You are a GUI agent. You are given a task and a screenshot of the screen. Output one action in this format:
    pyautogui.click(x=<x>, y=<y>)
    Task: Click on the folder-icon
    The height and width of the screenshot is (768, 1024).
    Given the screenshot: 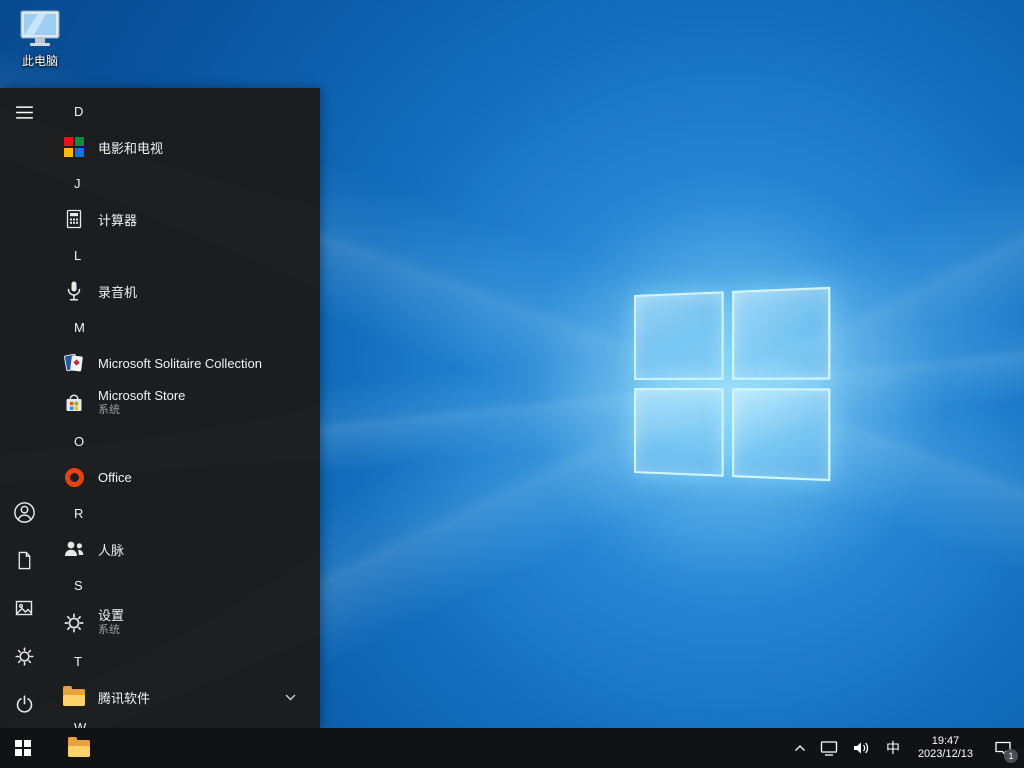 What is the action you would take?
    pyautogui.click(x=74, y=697)
    